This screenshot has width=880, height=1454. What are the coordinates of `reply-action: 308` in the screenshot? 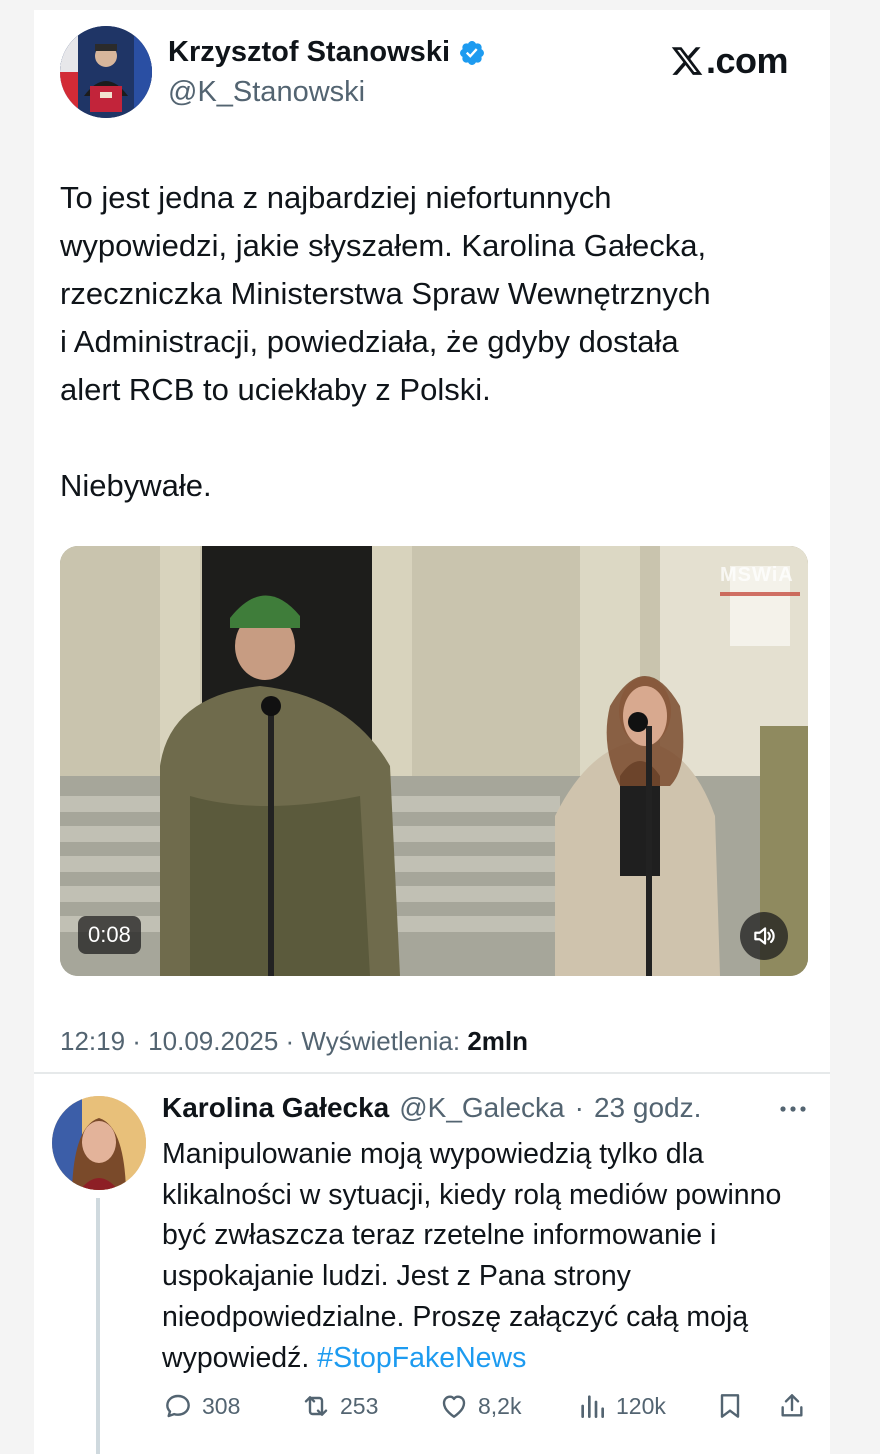 It's located at (201, 1406).